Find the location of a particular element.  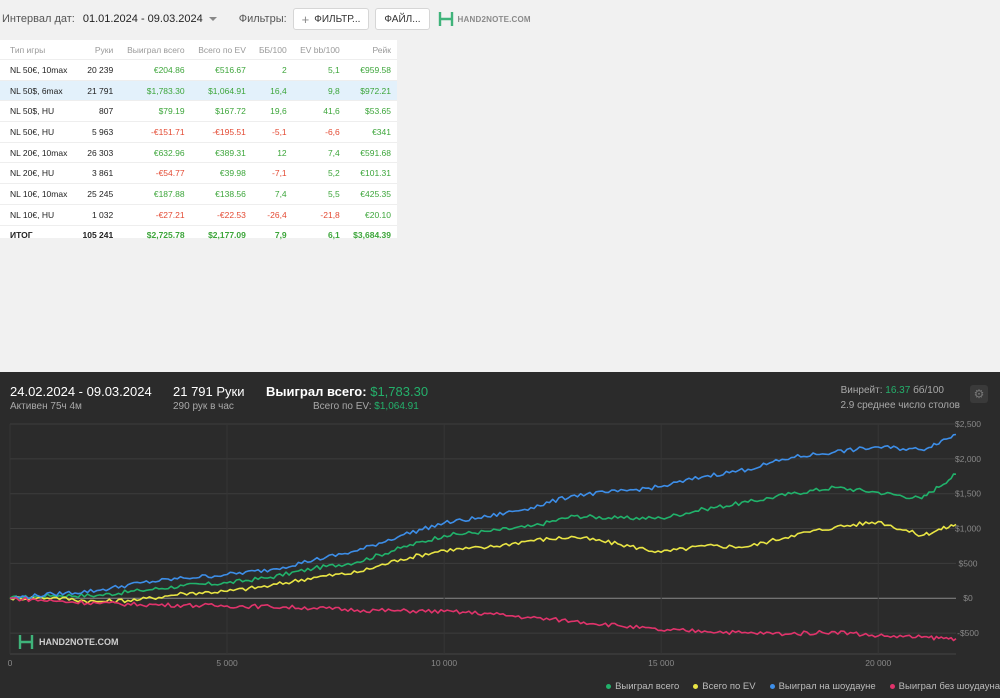

table-cell: -5,1 is located at coordinates (272, 132).